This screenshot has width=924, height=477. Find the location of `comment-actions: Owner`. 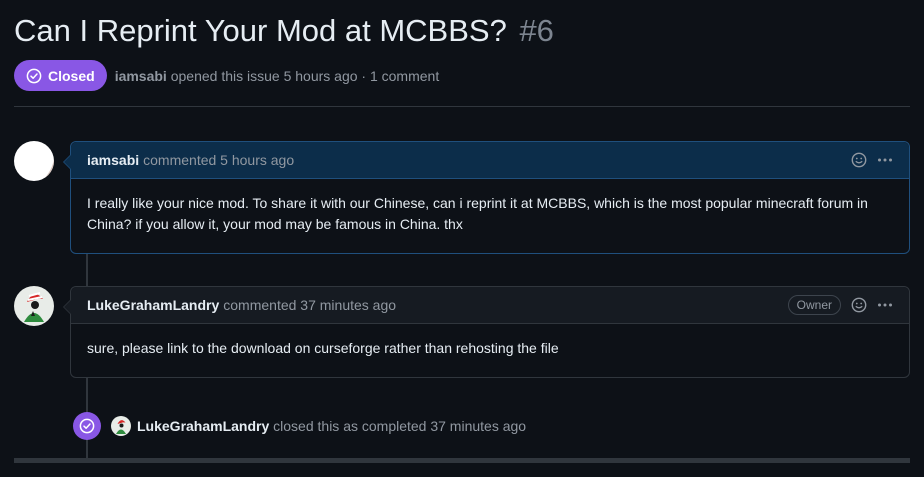

comment-actions: Owner is located at coordinates (840, 305).